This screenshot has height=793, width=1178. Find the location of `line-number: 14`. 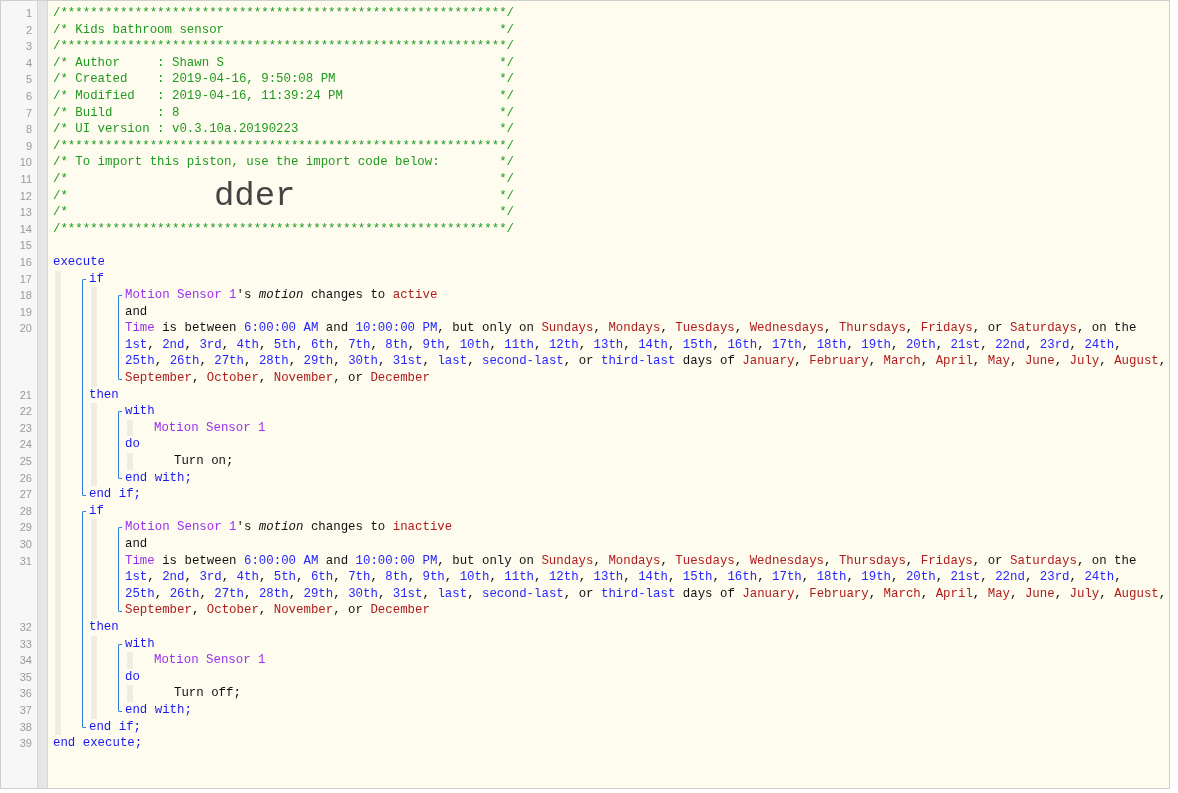

line-number: 14 is located at coordinates (25, 229).